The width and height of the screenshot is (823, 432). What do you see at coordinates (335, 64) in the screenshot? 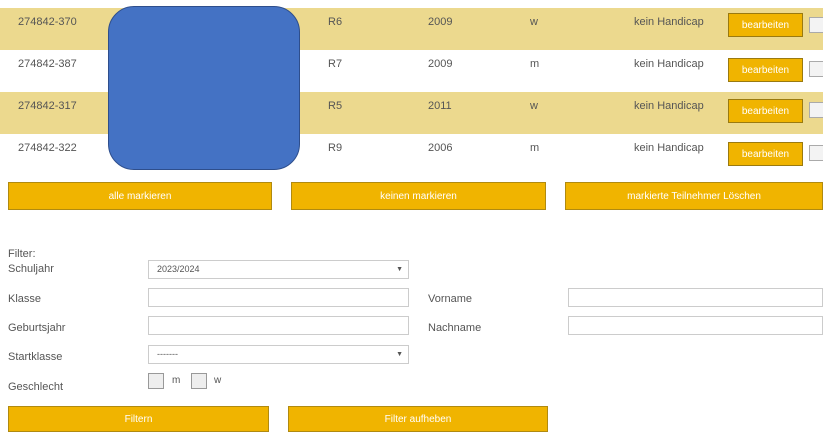
I see `participant-class: R7` at bounding box center [335, 64].